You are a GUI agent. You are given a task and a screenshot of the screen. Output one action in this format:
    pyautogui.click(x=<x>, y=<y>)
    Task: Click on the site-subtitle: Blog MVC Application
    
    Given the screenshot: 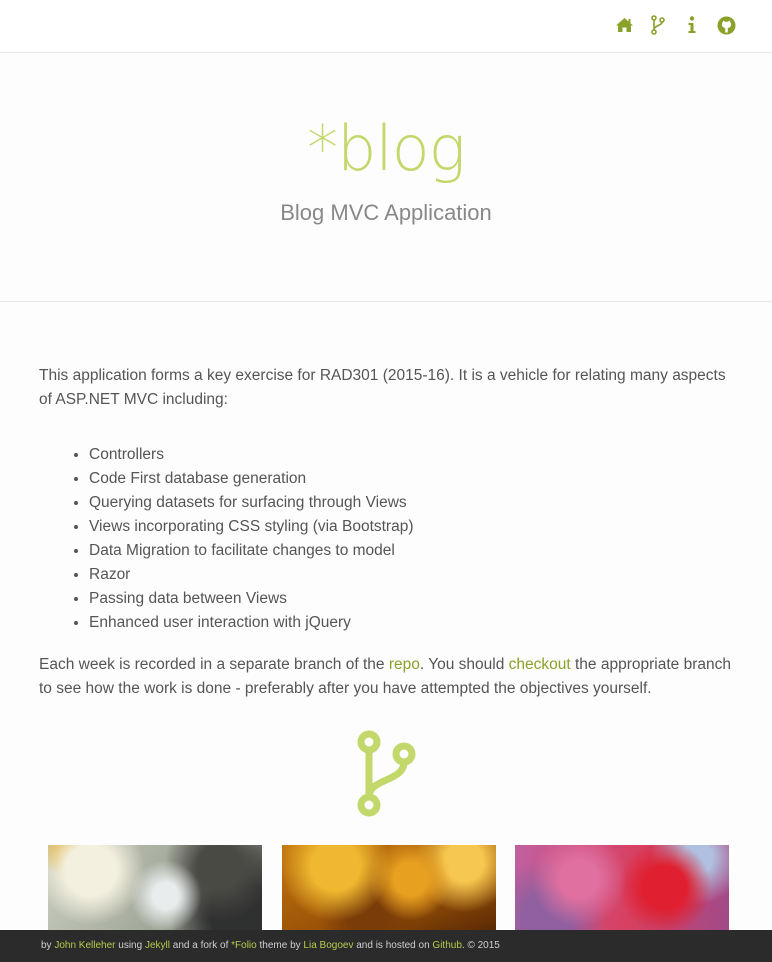 What is the action you would take?
    pyautogui.click(x=386, y=212)
    